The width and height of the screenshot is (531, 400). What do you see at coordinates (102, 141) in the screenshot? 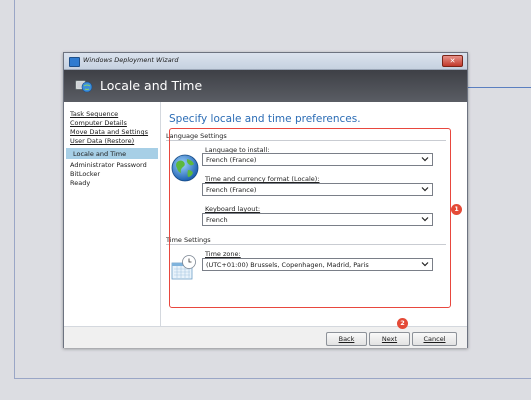
I see `nav-item-user-data-restore: User Data (Restore)` at bounding box center [102, 141].